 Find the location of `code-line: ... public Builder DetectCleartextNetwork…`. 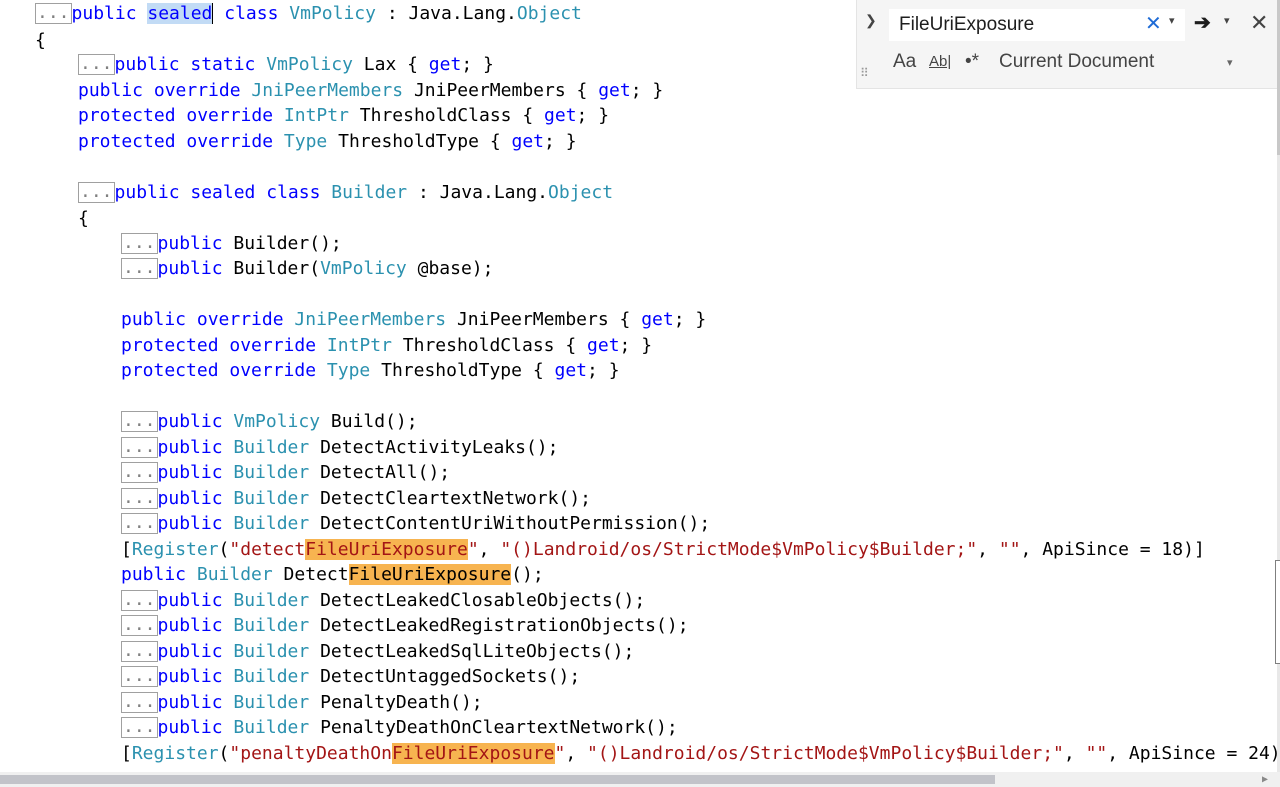

code-line: ... public Builder DetectCleartextNetwork… is located at coordinates (356, 498).